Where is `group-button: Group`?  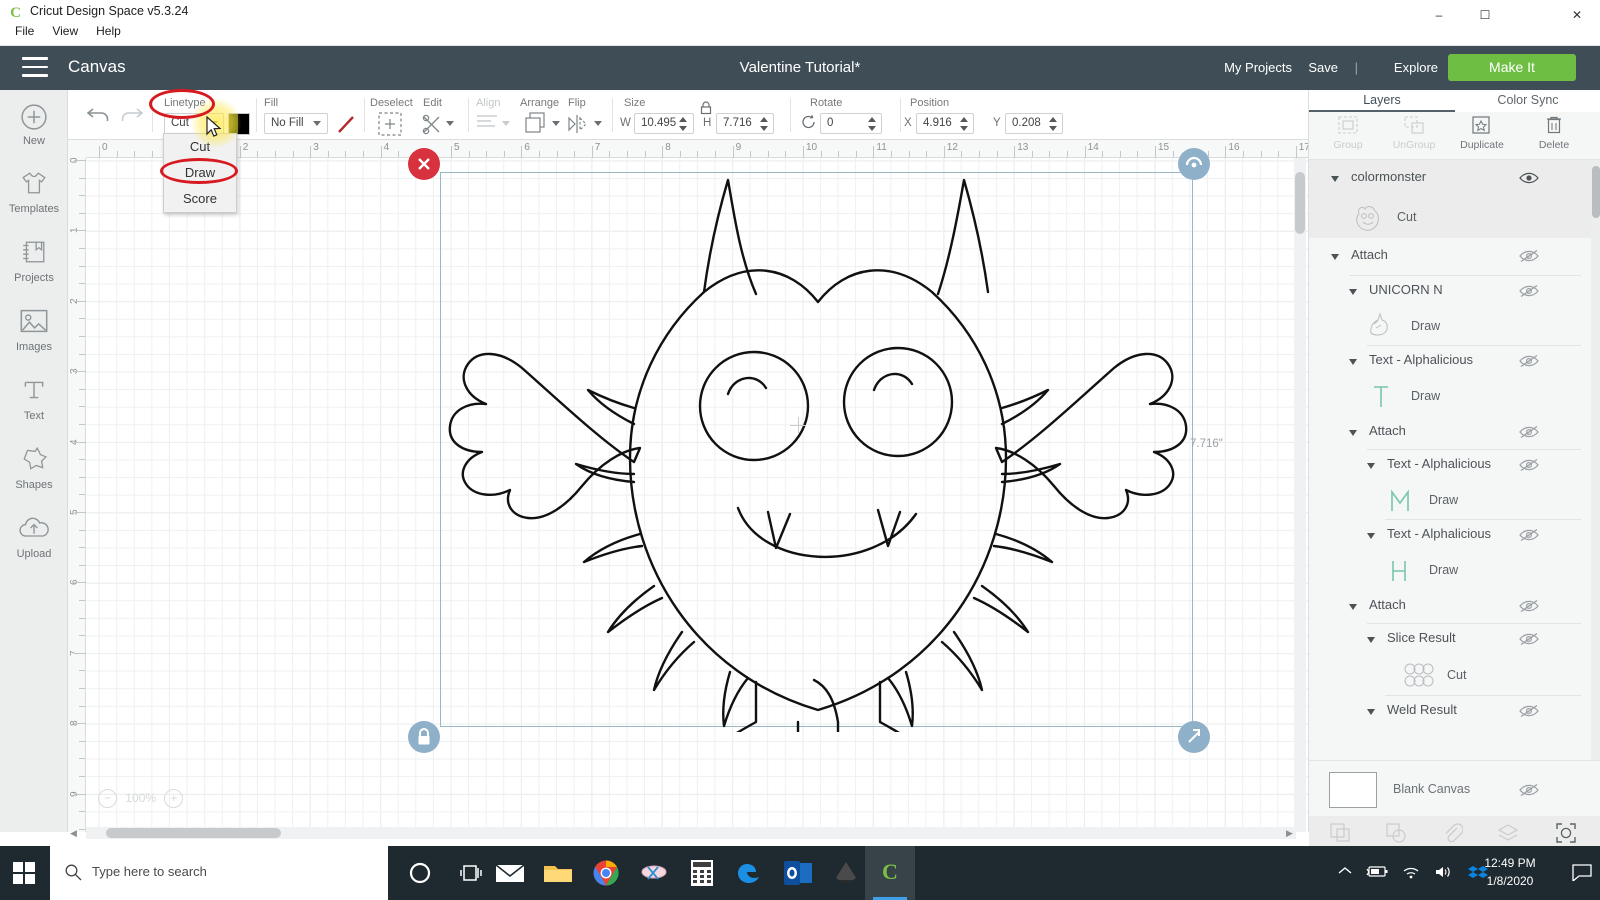
group-button: Group is located at coordinates (1348, 133).